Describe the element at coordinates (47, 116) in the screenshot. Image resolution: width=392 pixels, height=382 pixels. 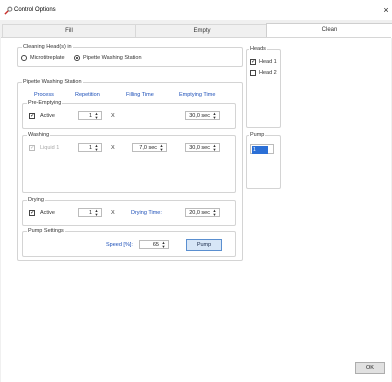
I see `pre-emptying-active-label: Active` at that location.